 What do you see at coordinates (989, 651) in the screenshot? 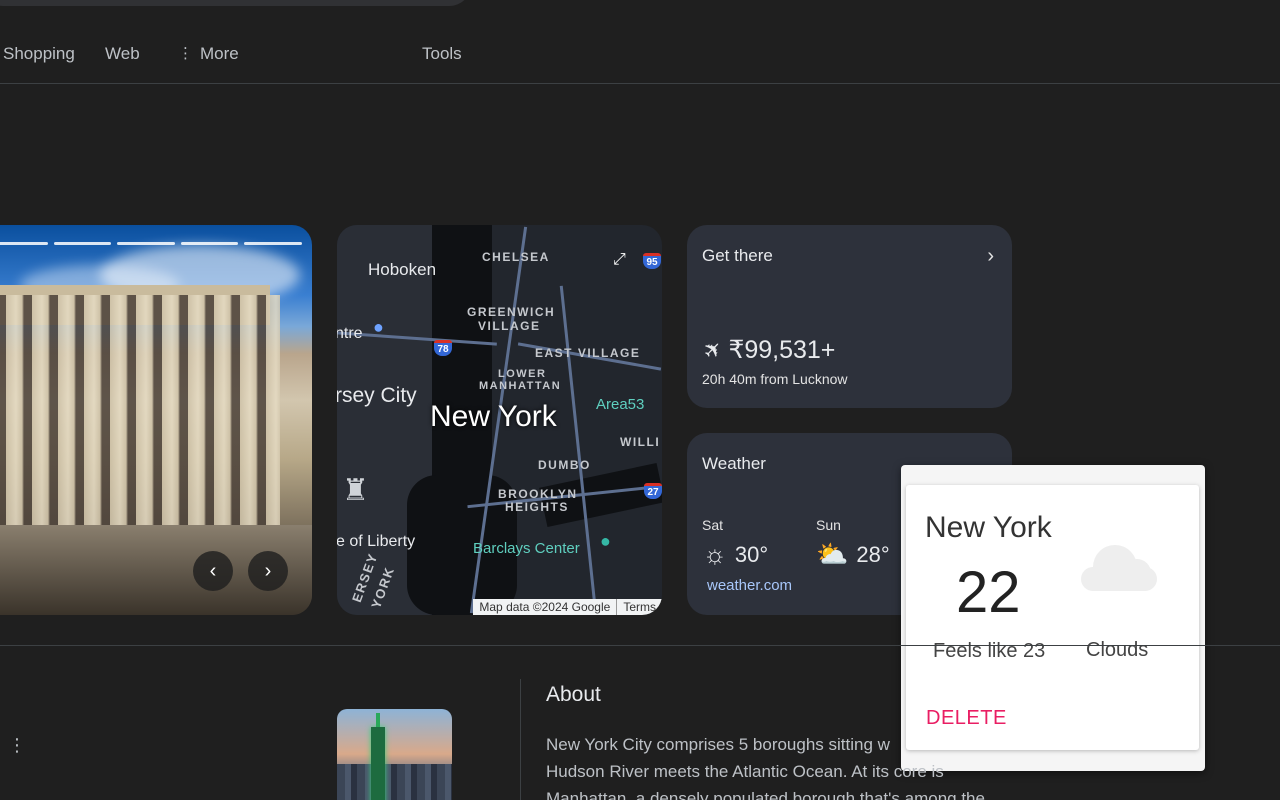
I see `popup-feels-like: Feels like 23` at bounding box center [989, 651].